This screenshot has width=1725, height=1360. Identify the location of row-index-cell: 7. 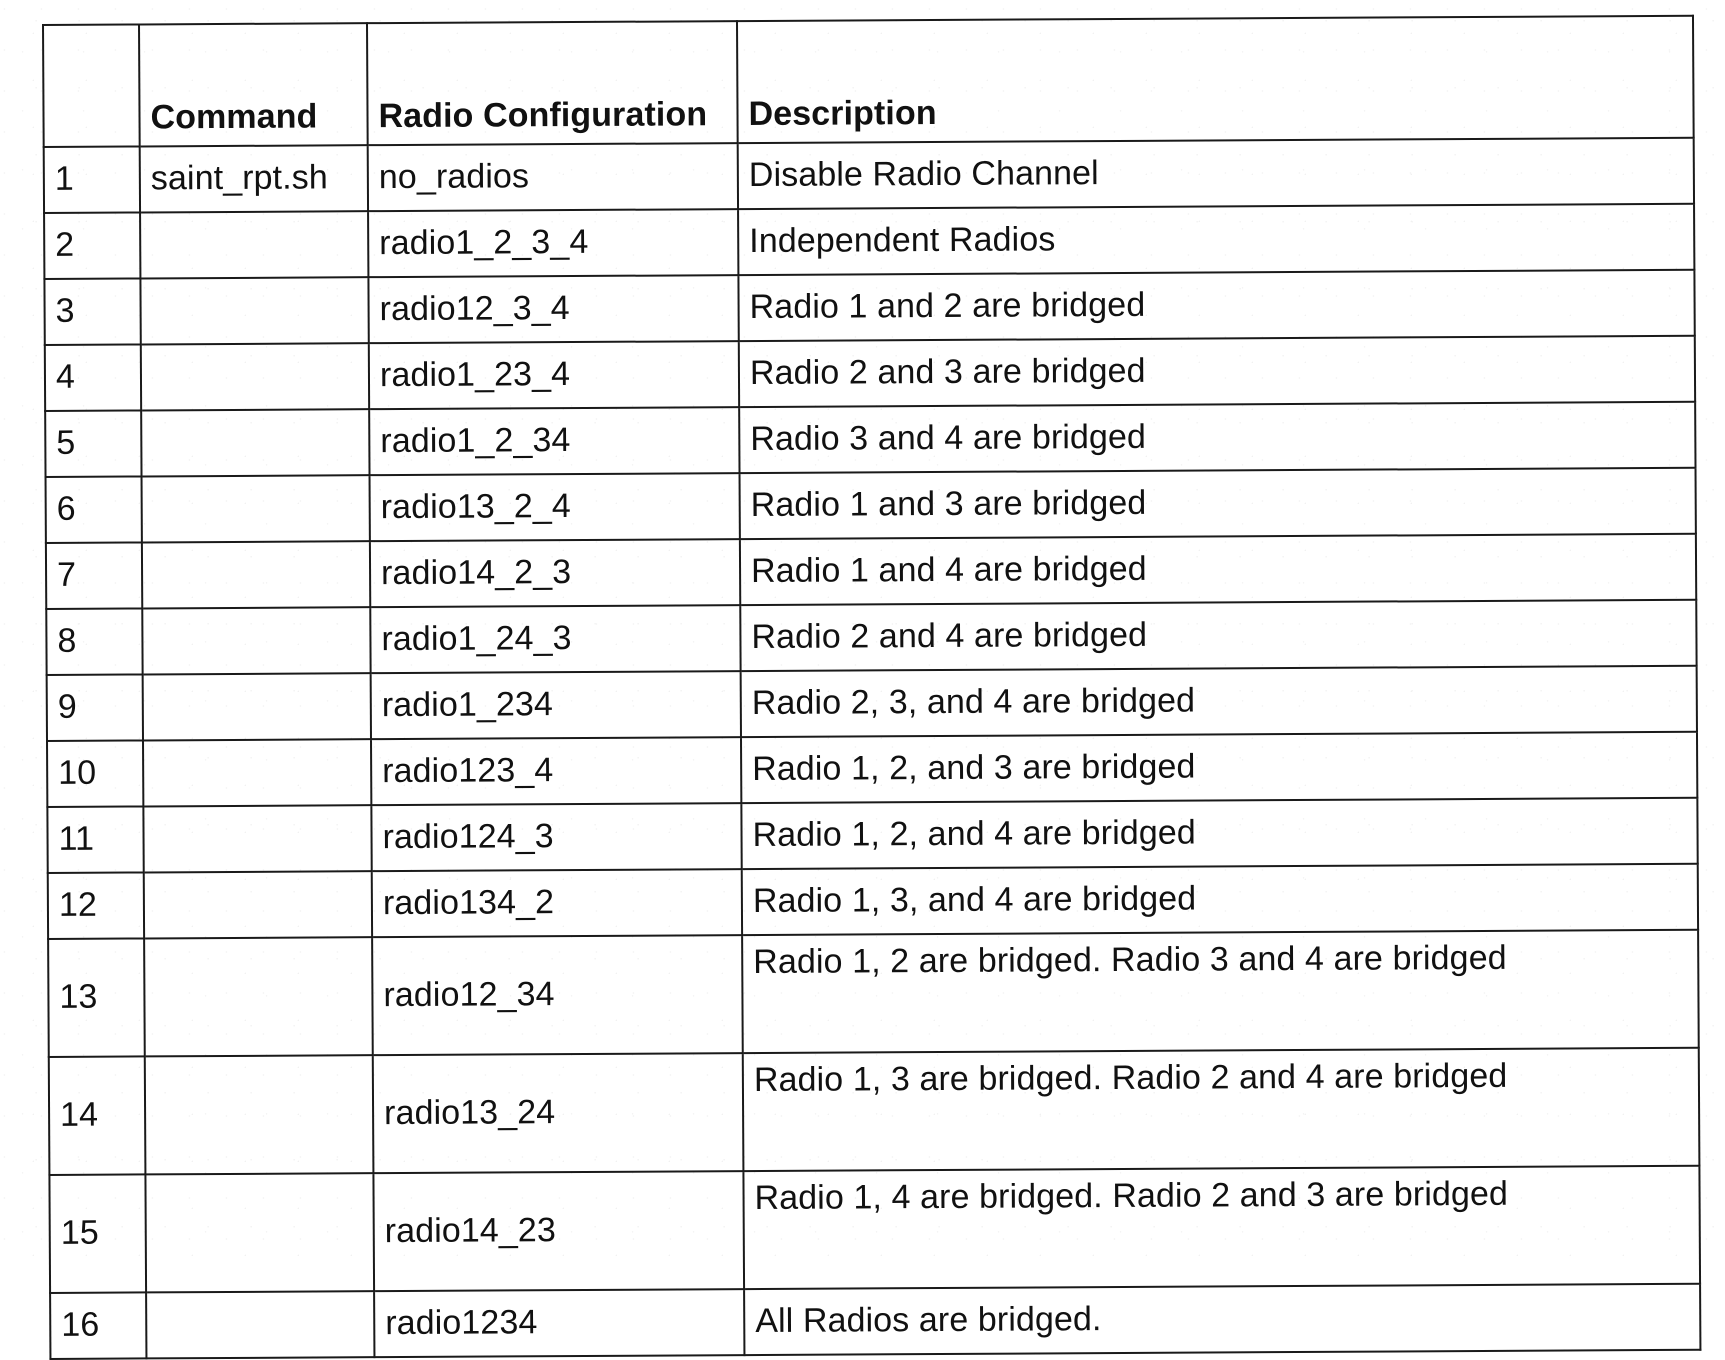
(94, 575).